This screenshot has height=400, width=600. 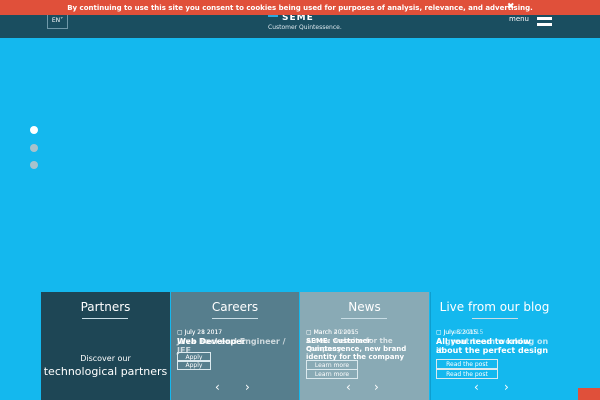 I want to click on panel-title: Live from our blog, so click(x=494, y=307).